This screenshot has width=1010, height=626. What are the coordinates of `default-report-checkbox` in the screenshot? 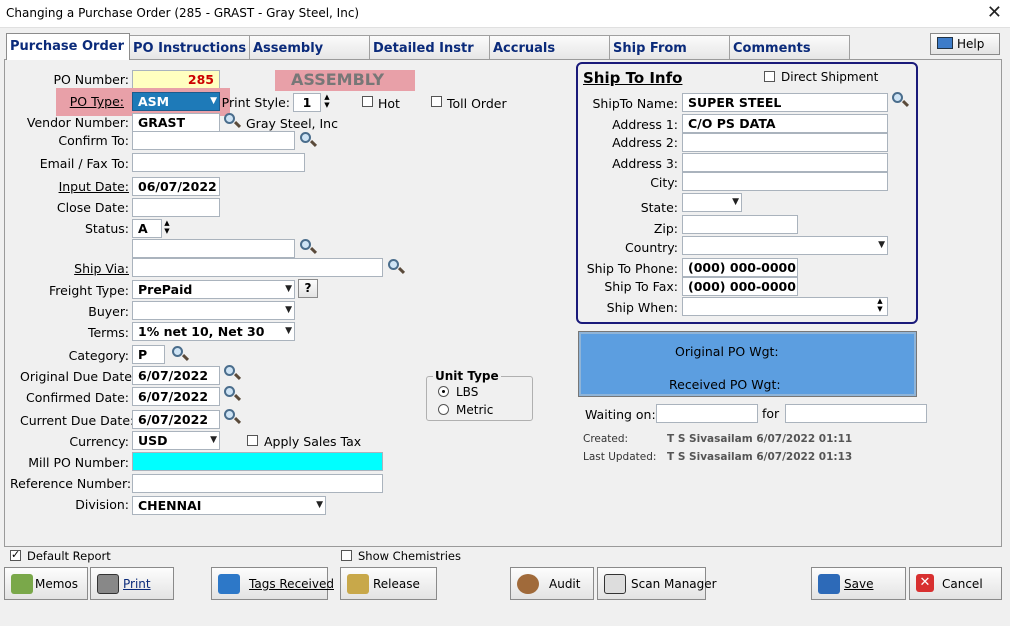 It's located at (15, 554).